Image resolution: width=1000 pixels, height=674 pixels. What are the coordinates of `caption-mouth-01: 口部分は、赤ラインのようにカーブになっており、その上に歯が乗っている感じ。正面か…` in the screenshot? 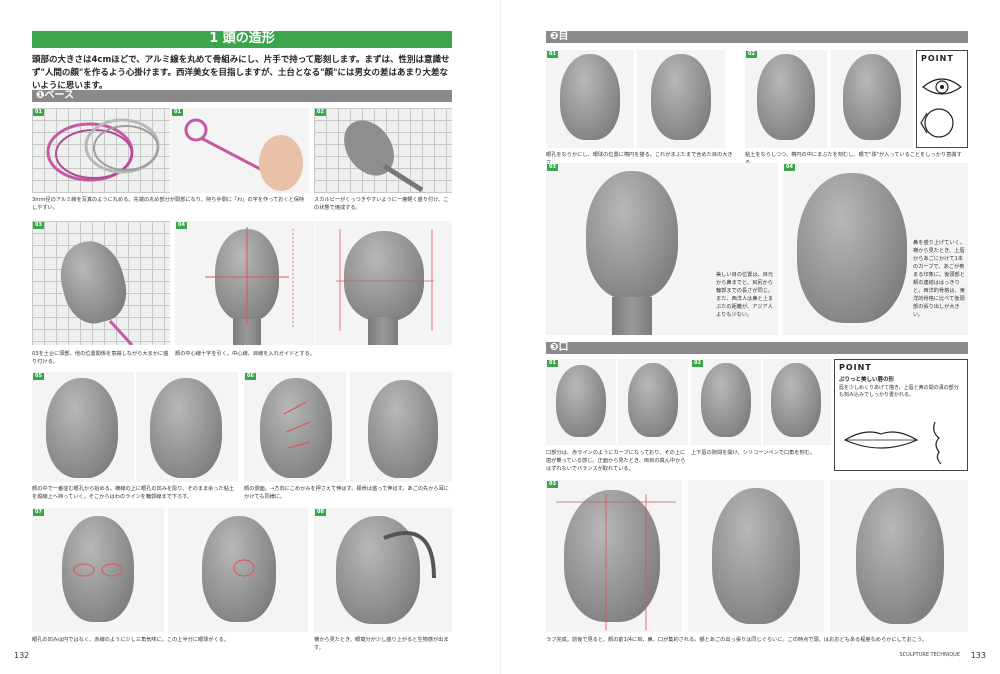 It's located at (616, 461).